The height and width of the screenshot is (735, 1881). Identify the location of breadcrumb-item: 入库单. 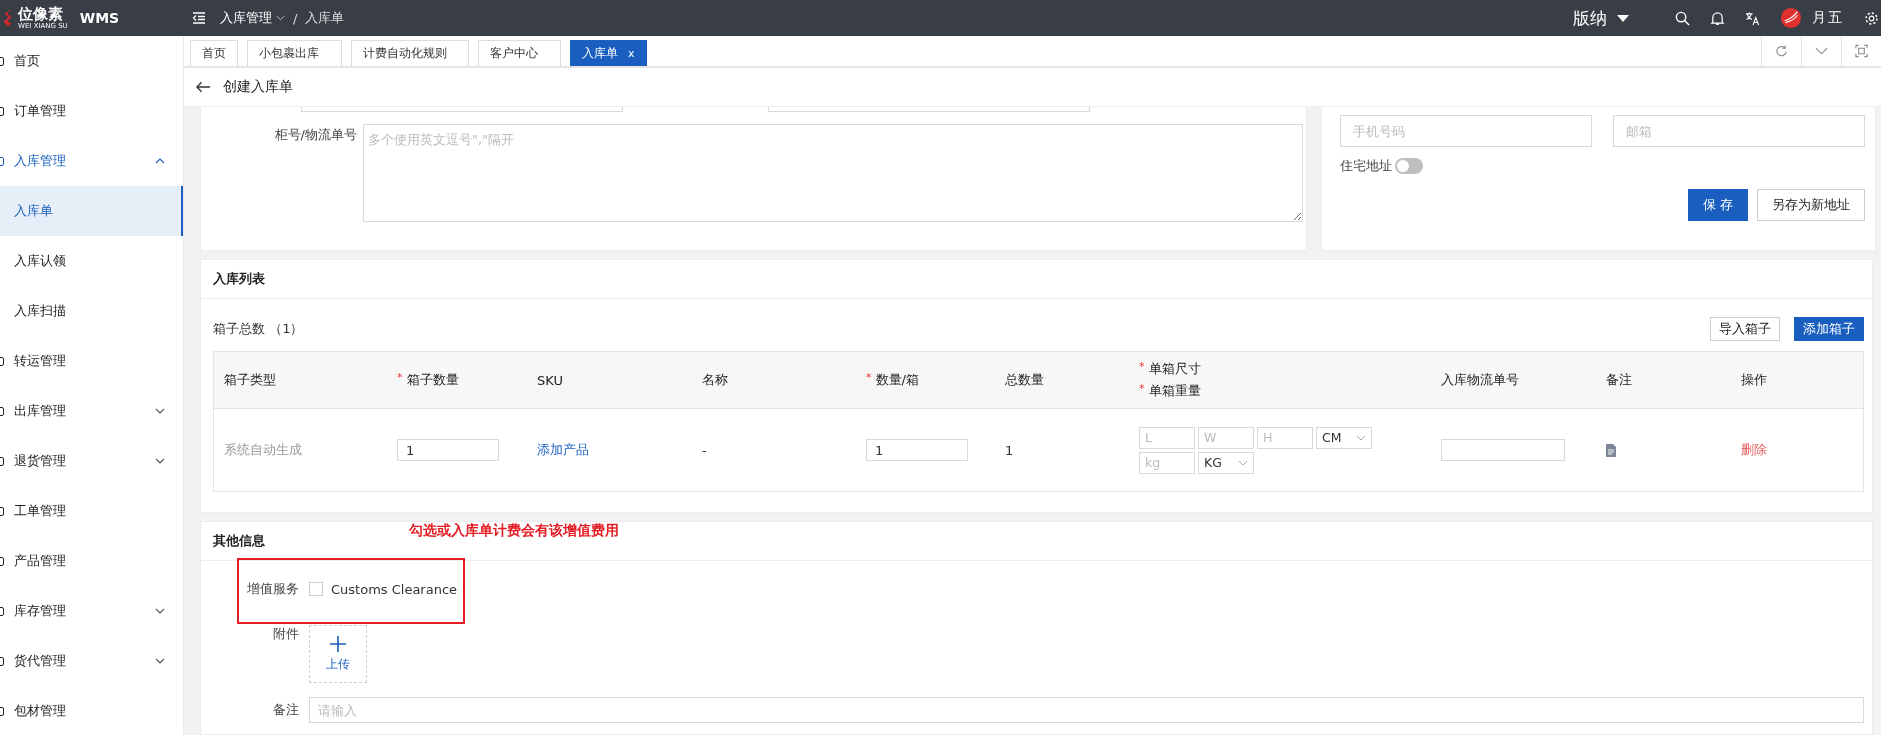
(325, 18).